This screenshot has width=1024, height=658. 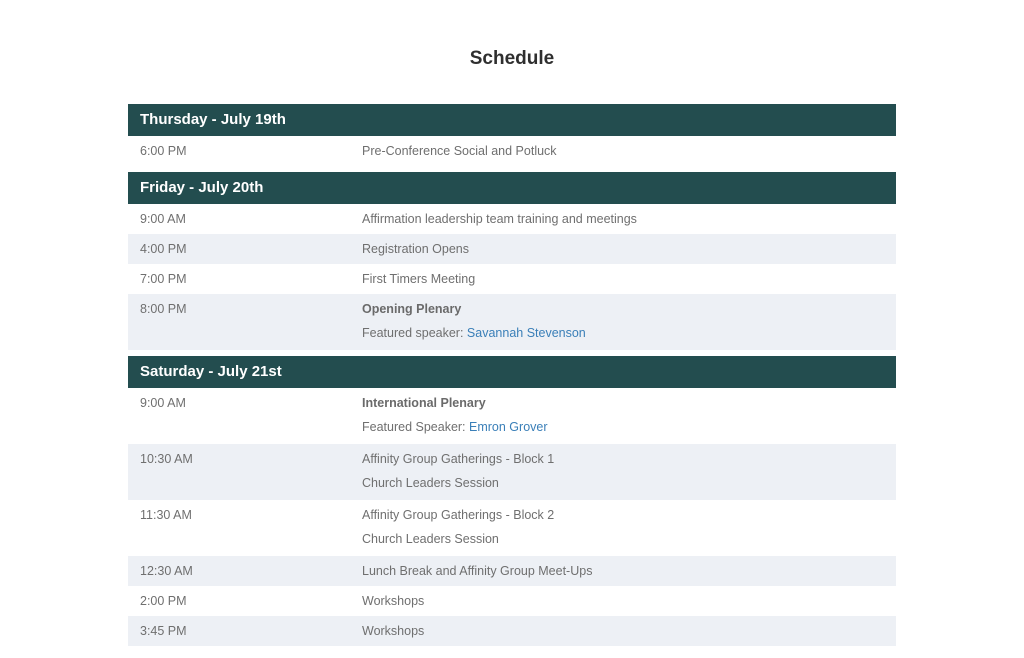 I want to click on event-time: 8:00 PM, so click(x=163, y=309).